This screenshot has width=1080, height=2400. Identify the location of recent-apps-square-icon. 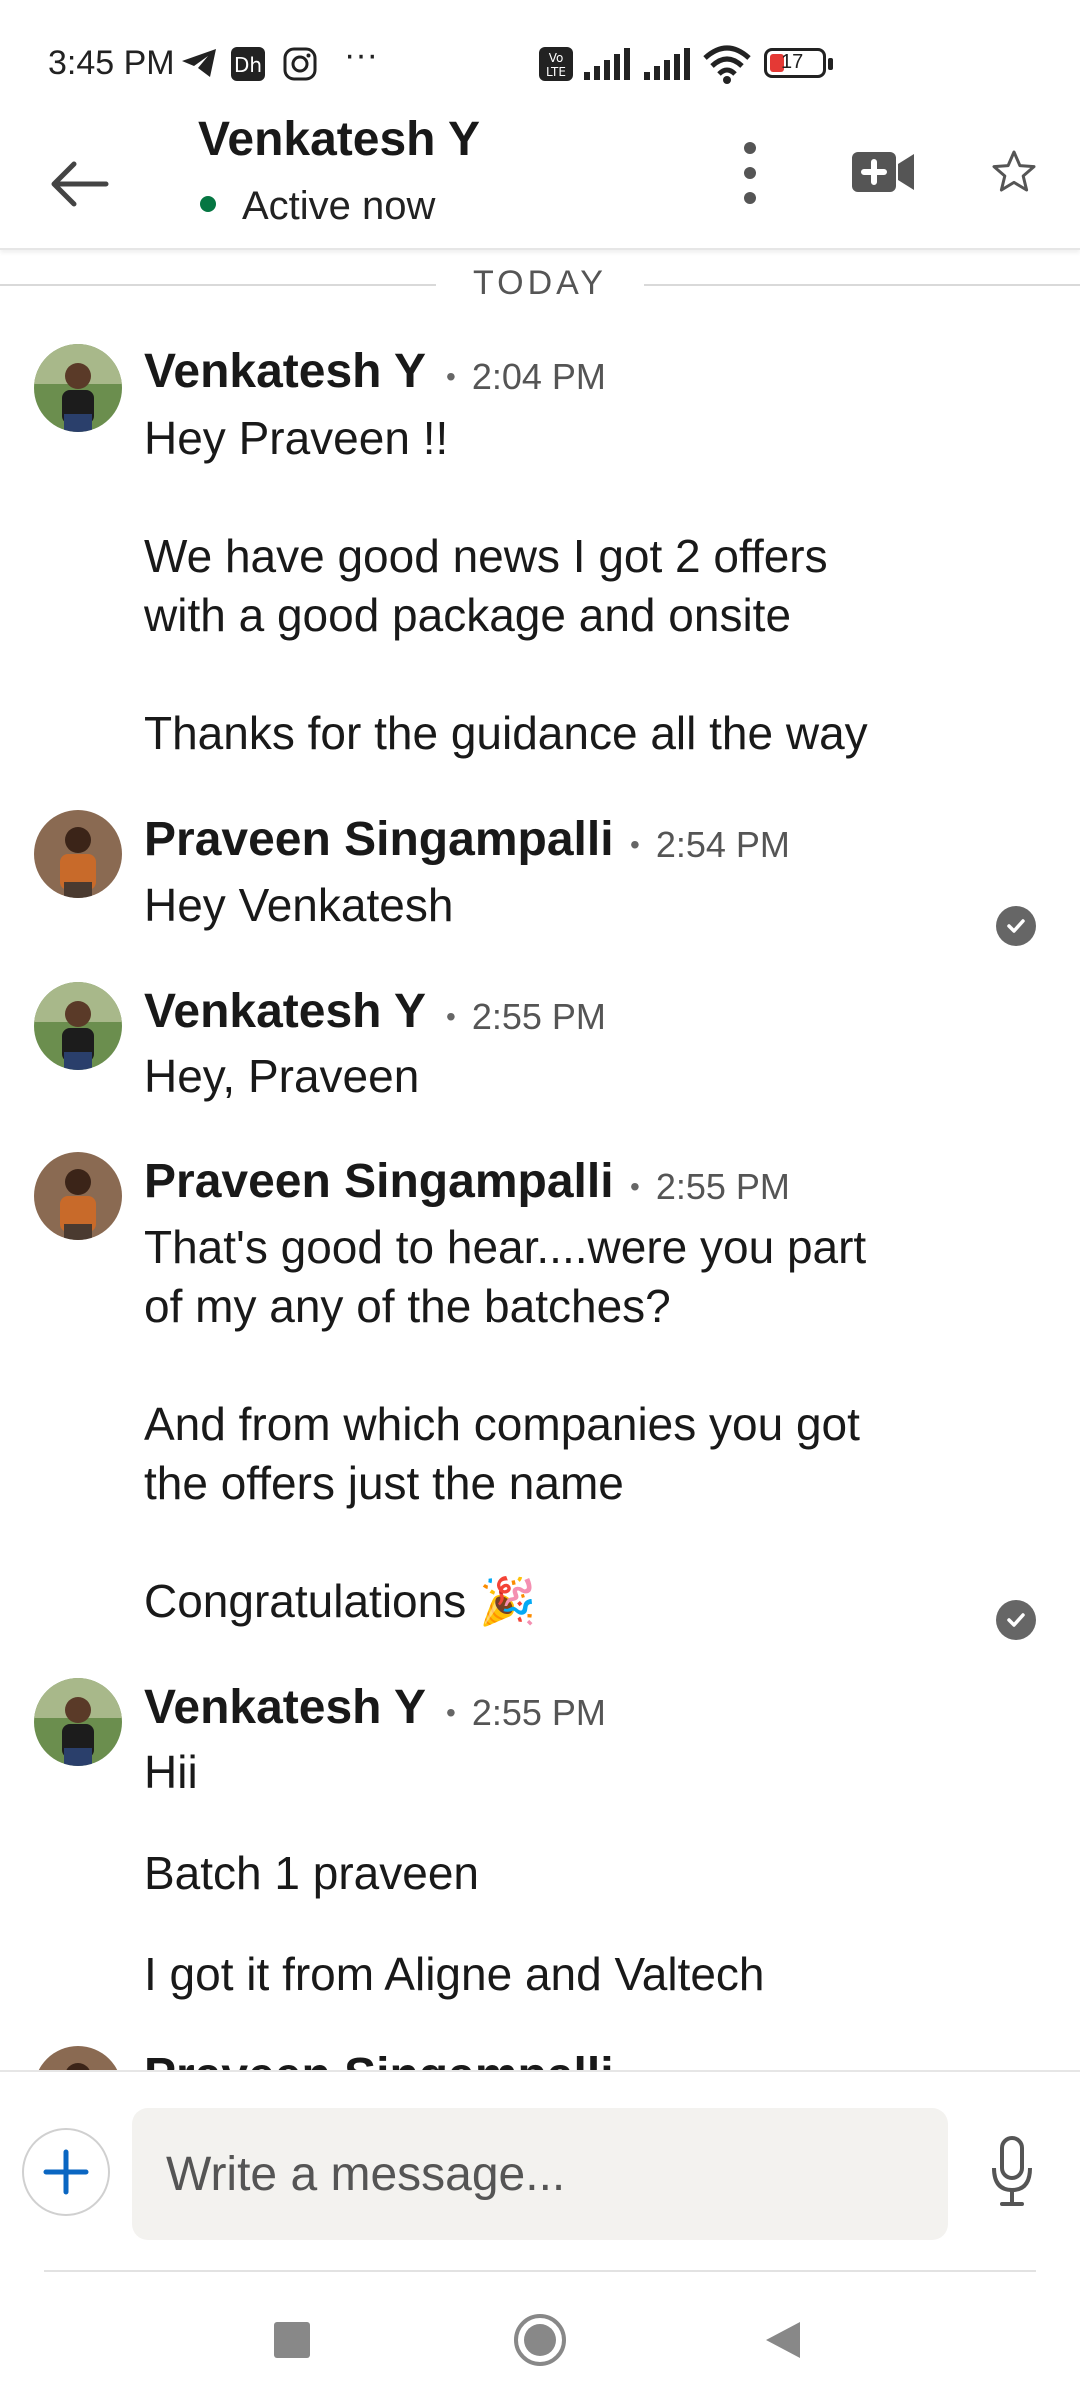
(292, 2340).